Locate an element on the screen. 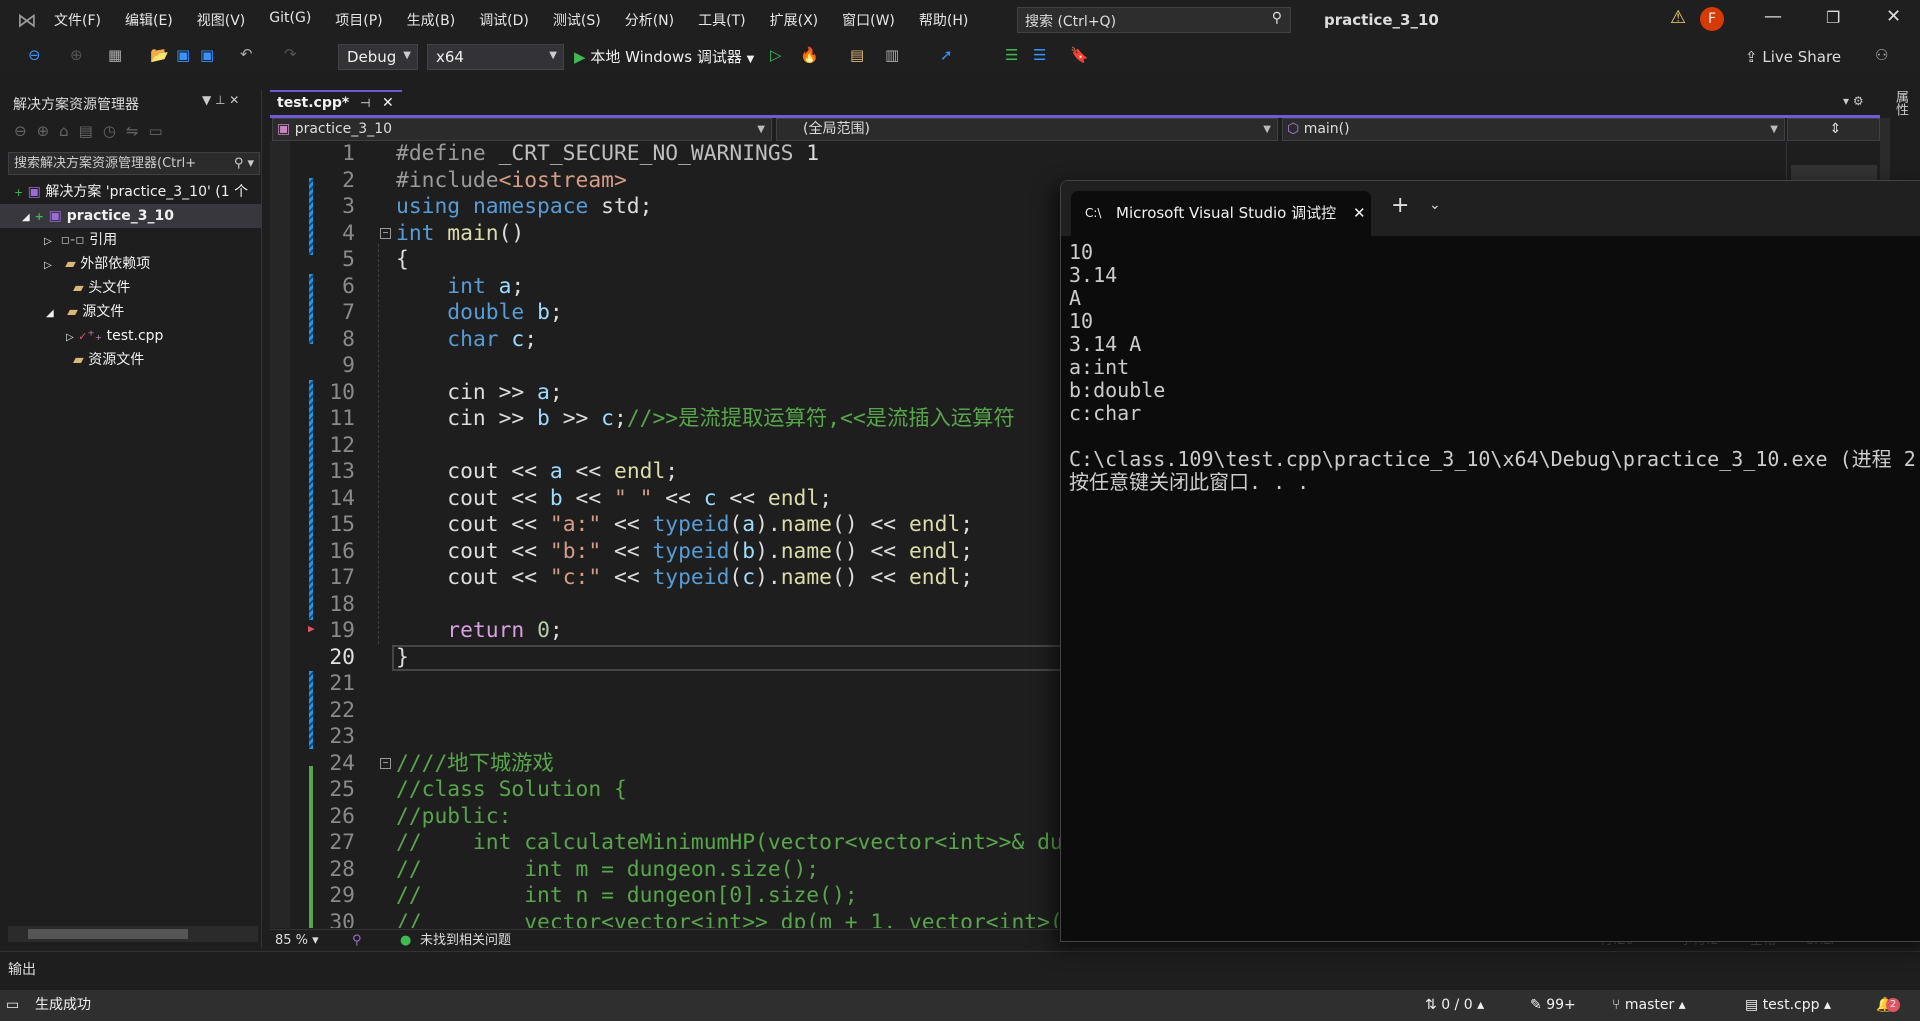 This screenshot has width=1920, height=1021. restore-button: ❐ is located at coordinates (1833, 17).